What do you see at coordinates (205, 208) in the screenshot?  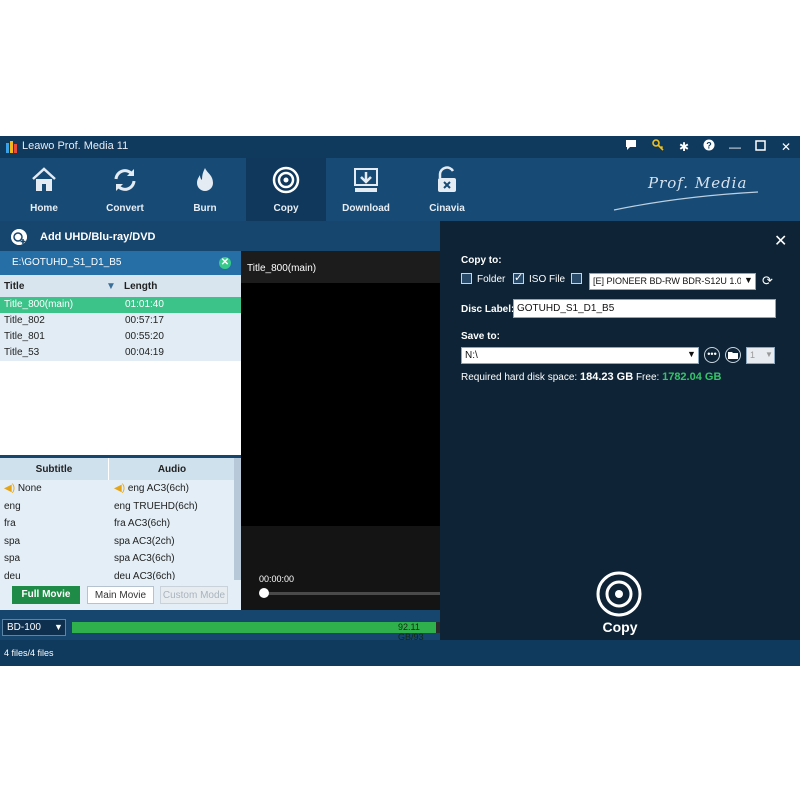 I see `toolbar-burn-label: Burn` at bounding box center [205, 208].